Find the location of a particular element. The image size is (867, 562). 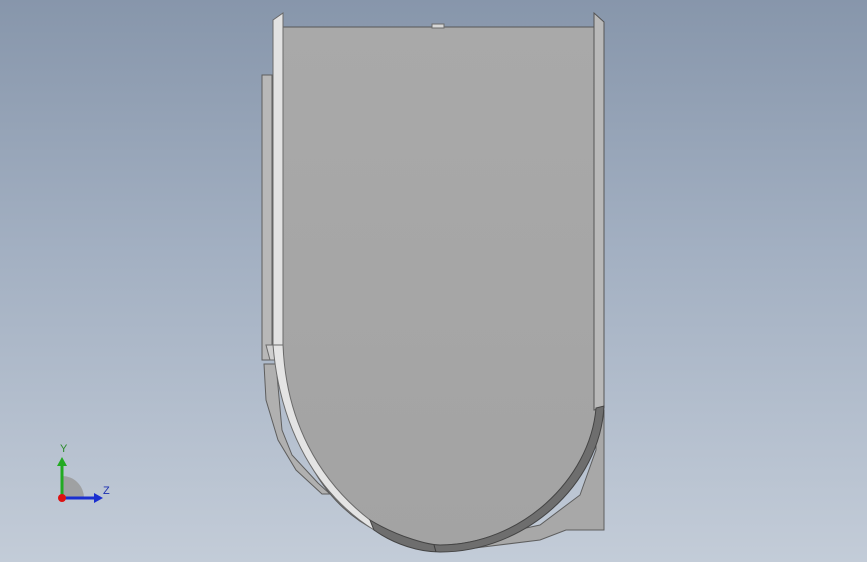

z-axis-arrow-icon is located at coordinates (98, 498).